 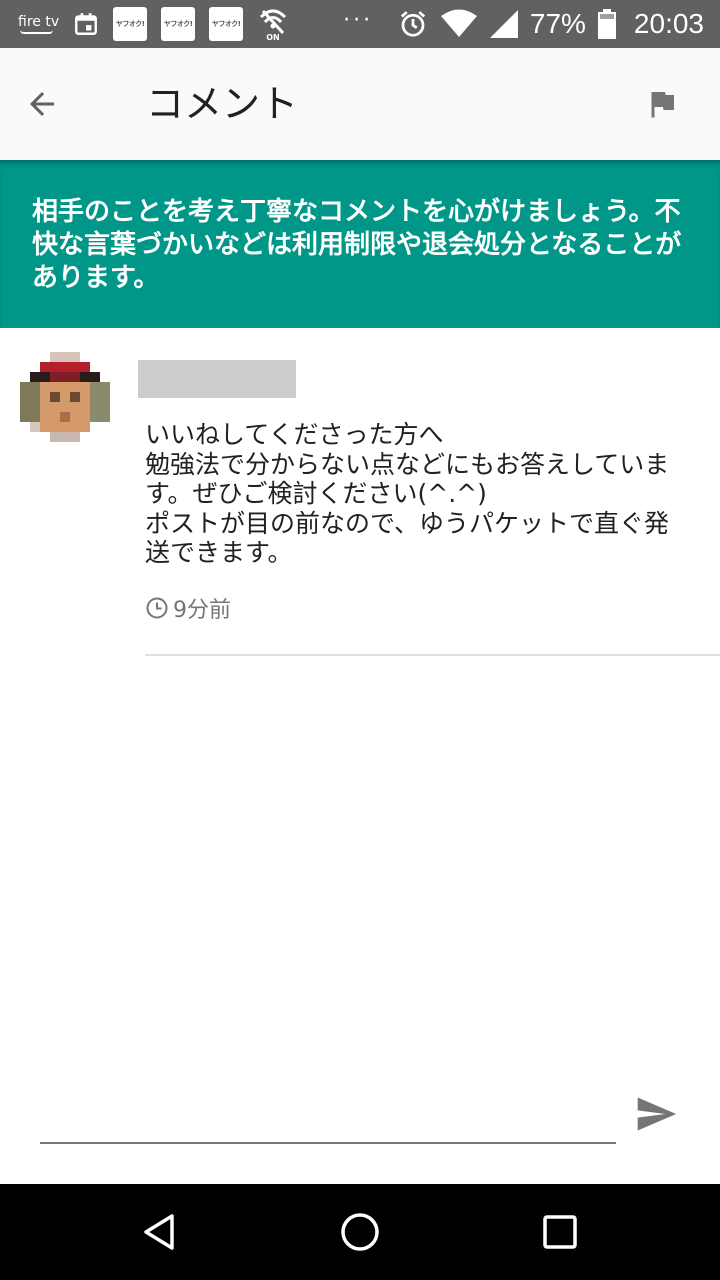 I want to click on nav-back-button, so click(x=160, y=1232).